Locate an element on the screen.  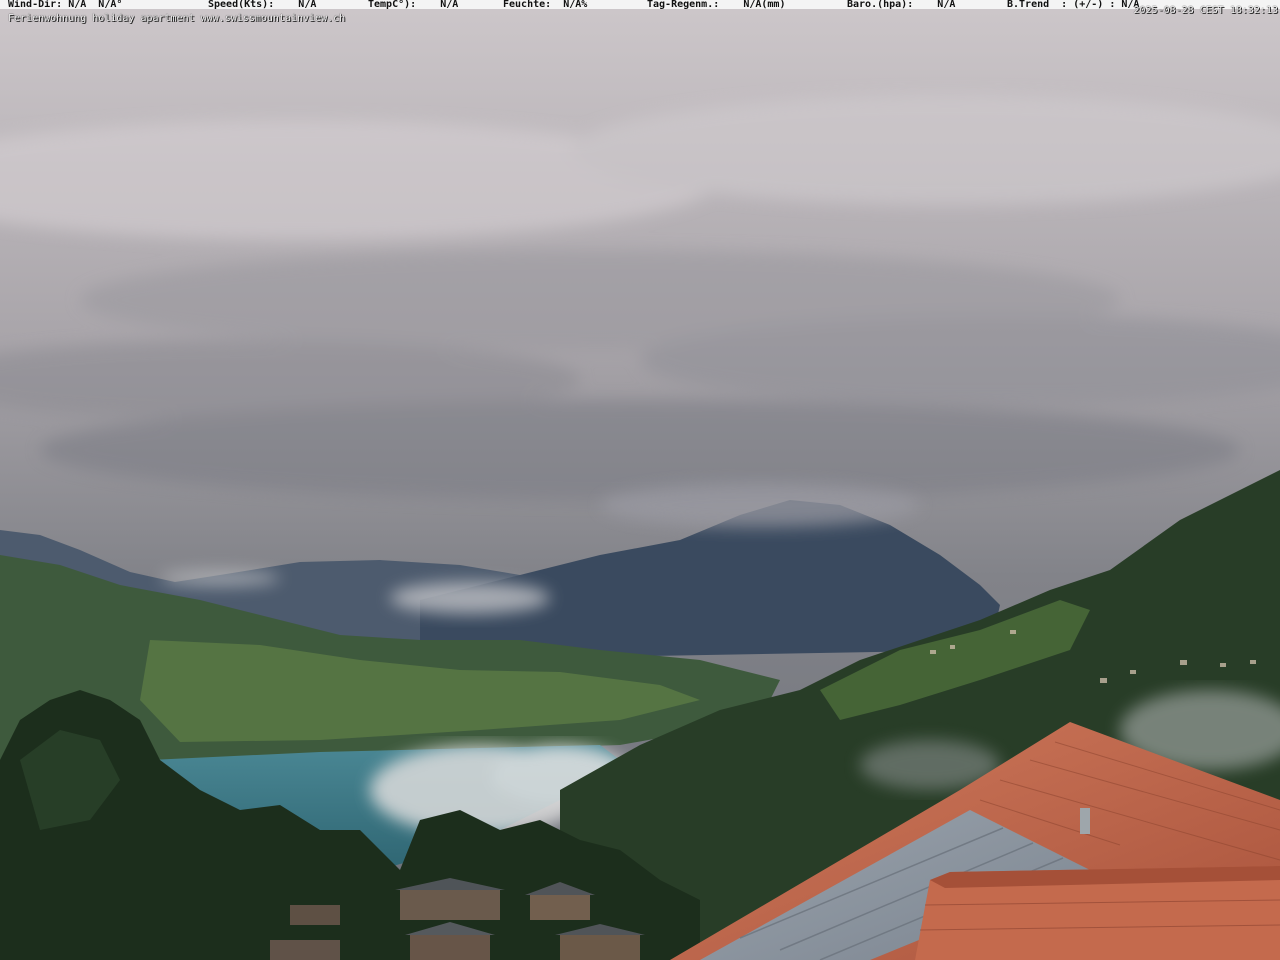
webcam-timestamp: 2025-08-28 CEST 18:32:13 is located at coordinates (1206, 10).